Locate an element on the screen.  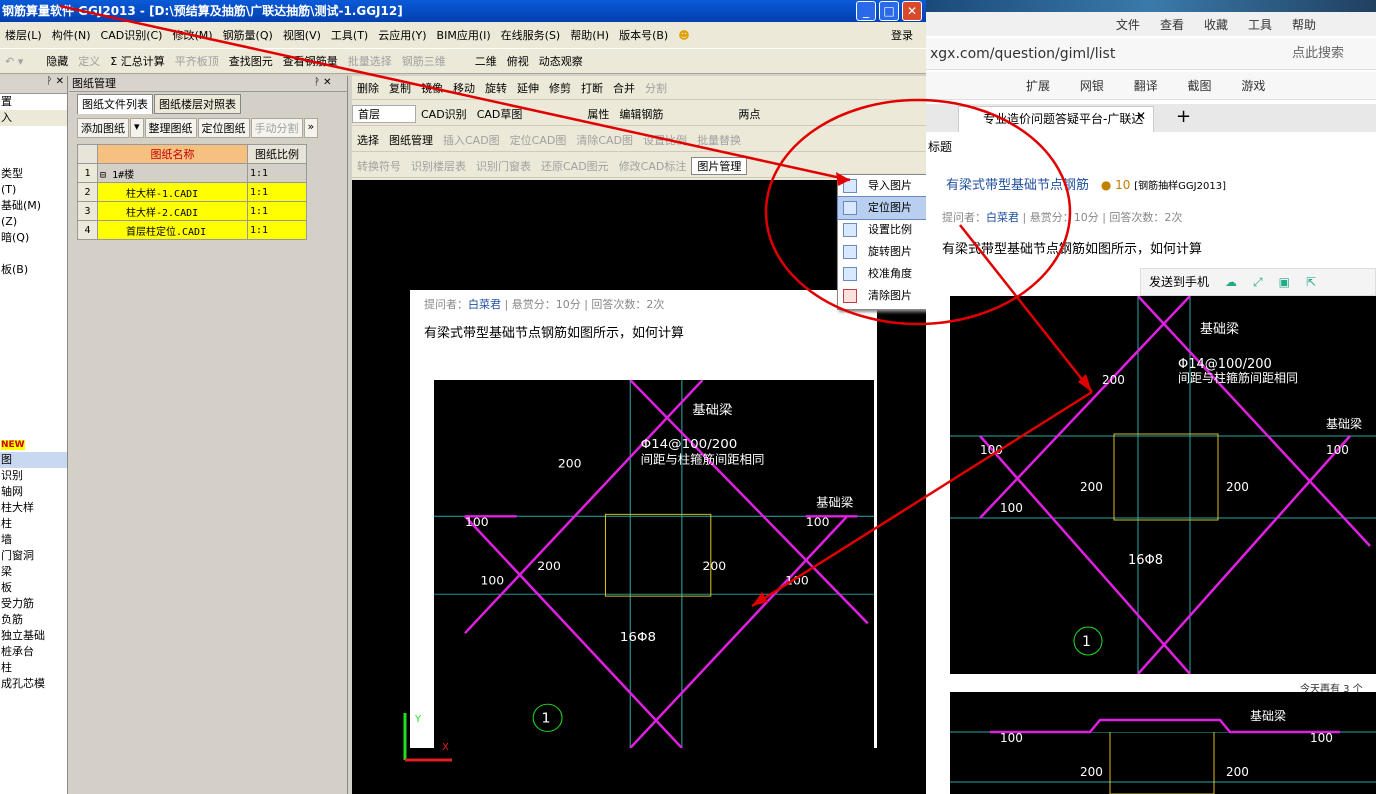
menu-bim: BIM应用(I) is located at coordinates (464, 35).